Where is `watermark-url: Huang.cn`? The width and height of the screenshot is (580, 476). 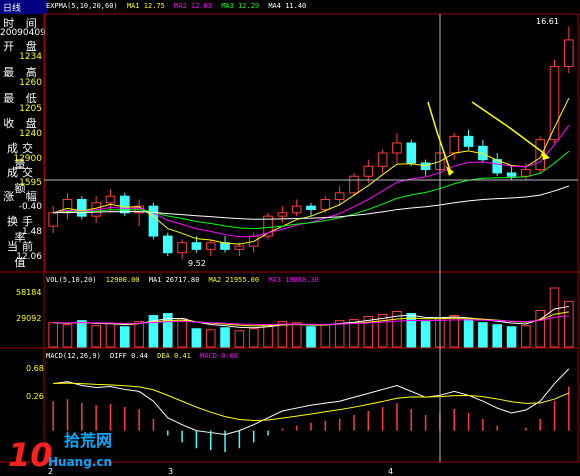
watermark-url: Huang.cn is located at coordinates (80, 462).